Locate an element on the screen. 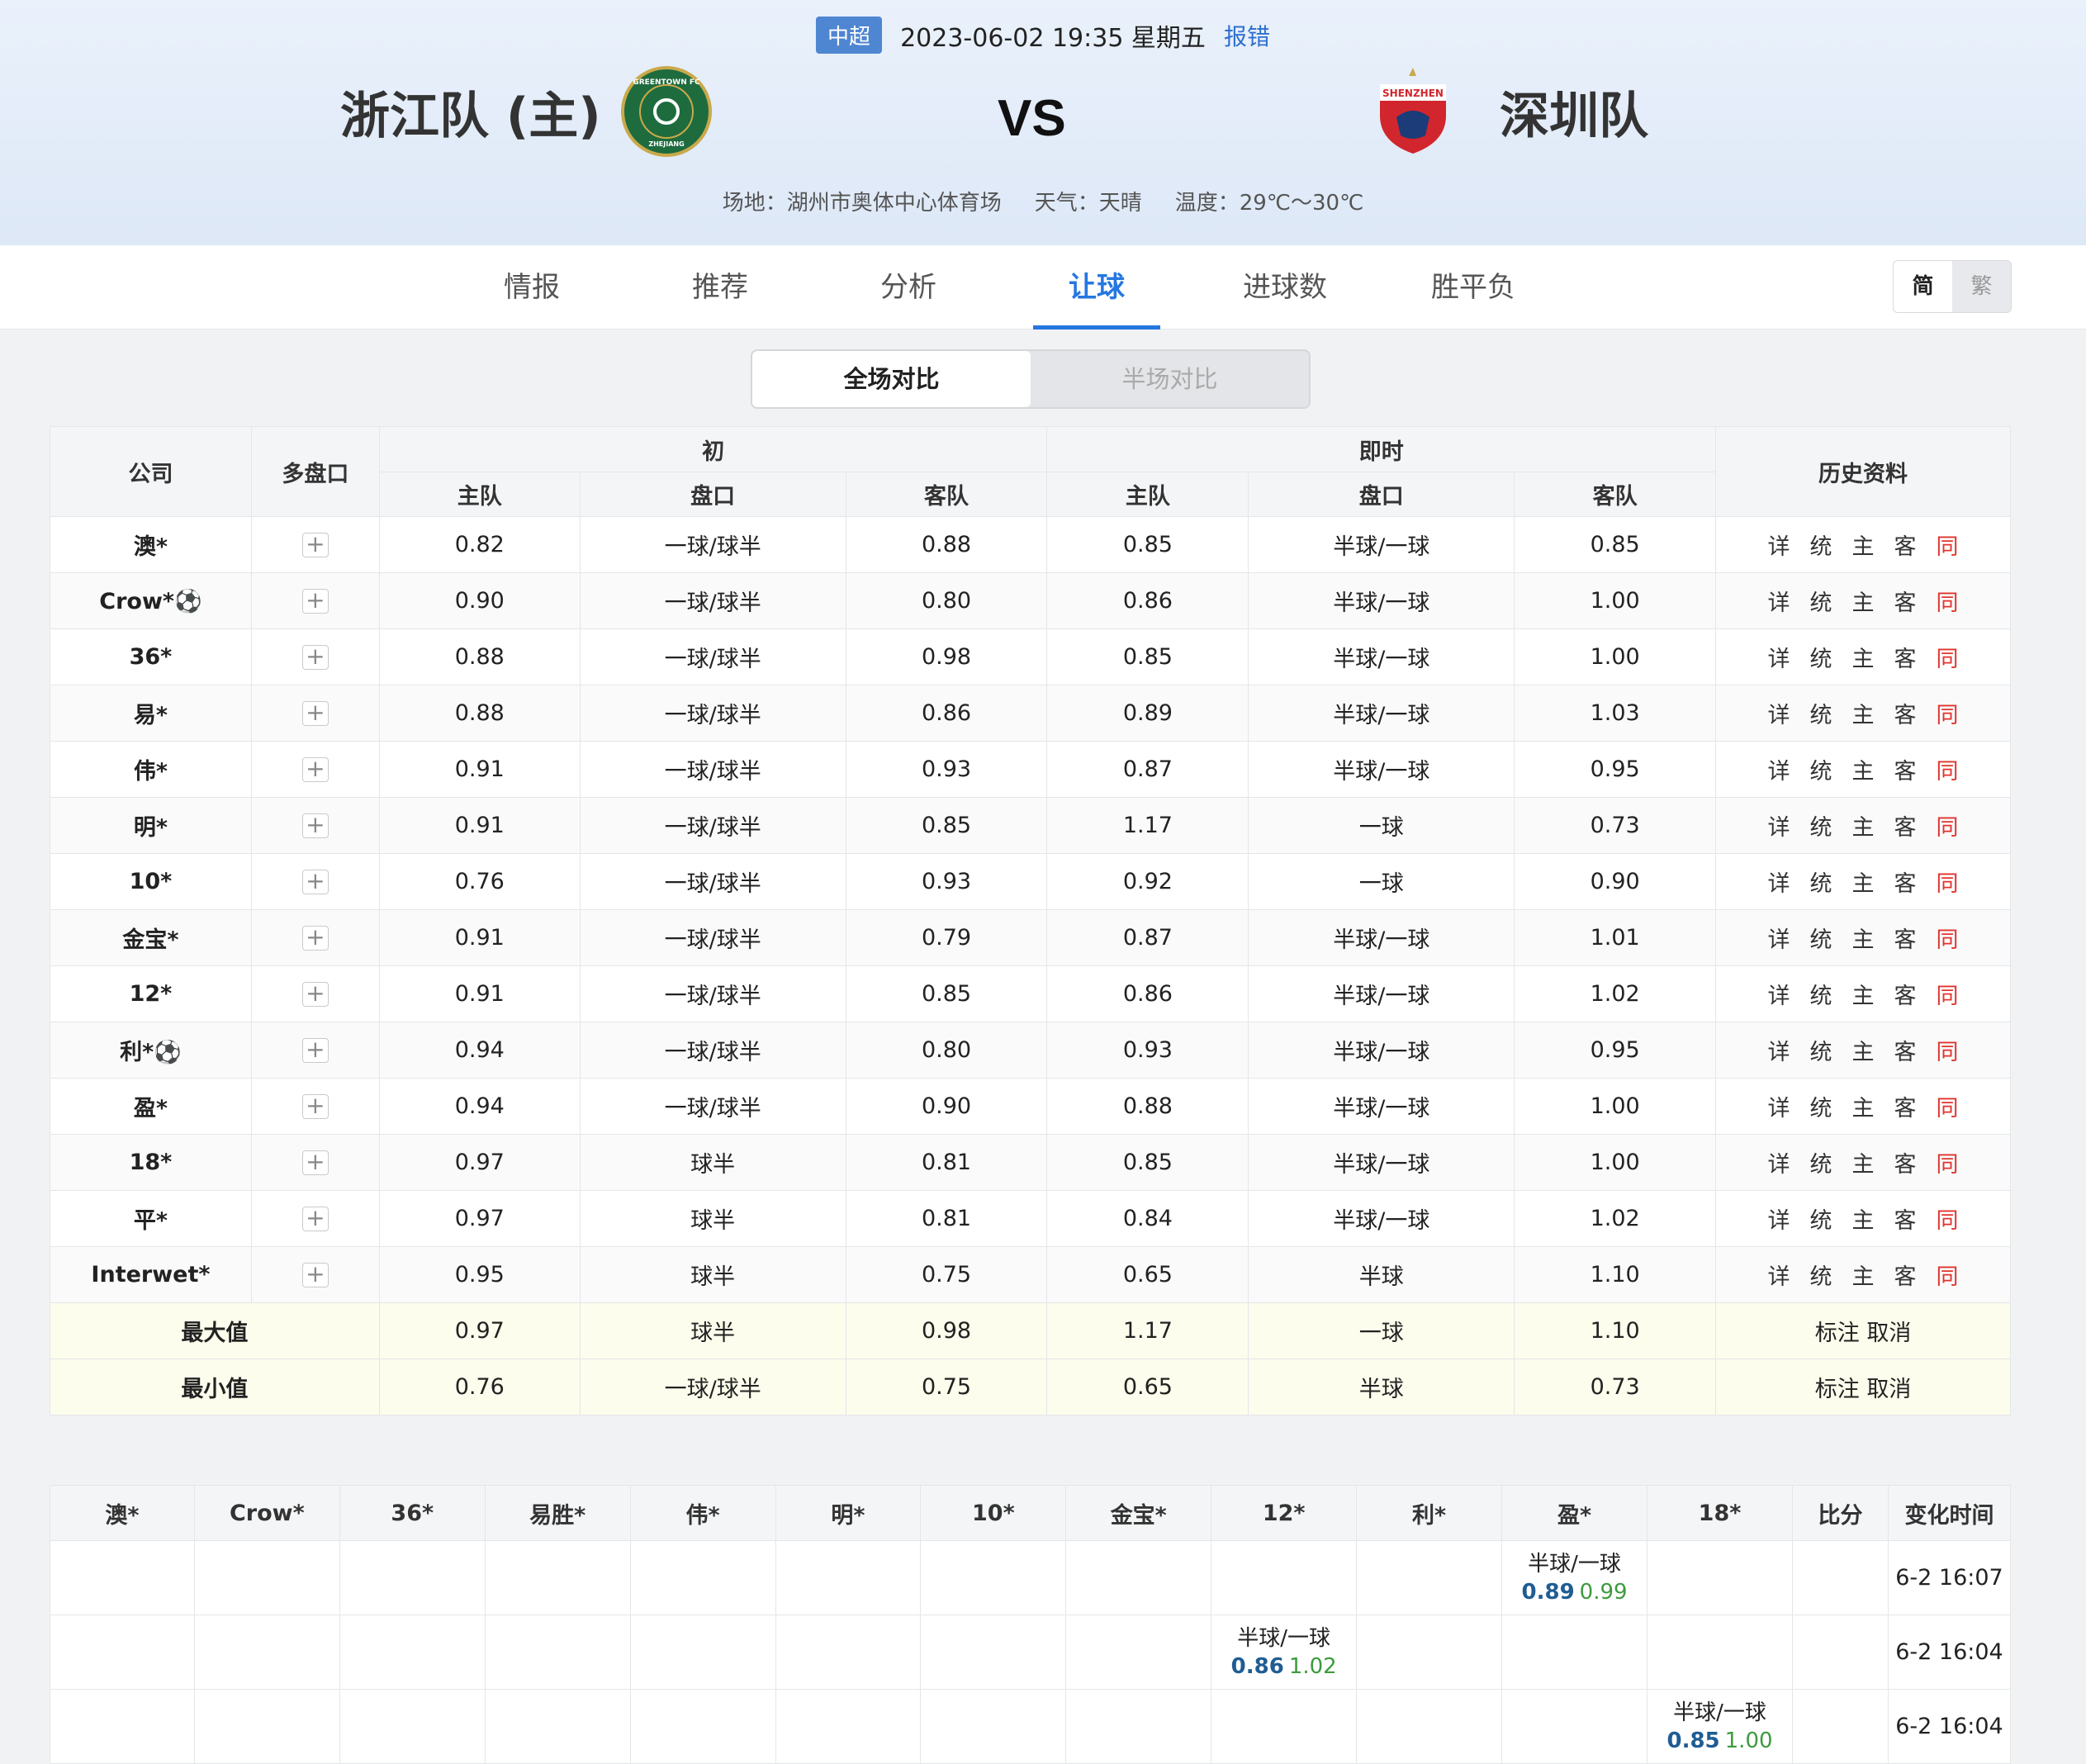 The height and width of the screenshot is (1764, 2086). report-error-link: 报错 is located at coordinates (1247, 35).